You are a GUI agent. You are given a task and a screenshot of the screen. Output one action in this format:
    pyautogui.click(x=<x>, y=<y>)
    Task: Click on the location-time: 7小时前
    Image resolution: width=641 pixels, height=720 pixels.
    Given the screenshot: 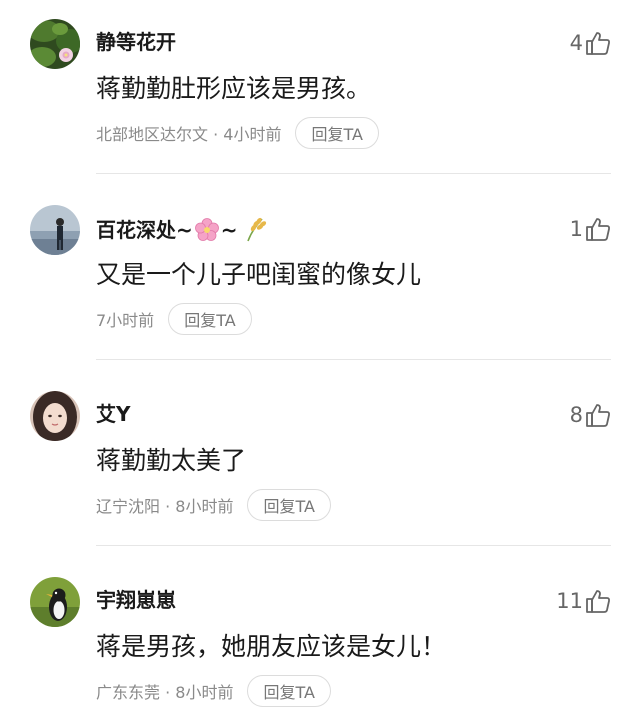 What is the action you would take?
    pyautogui.click(x=125, y=320)
    